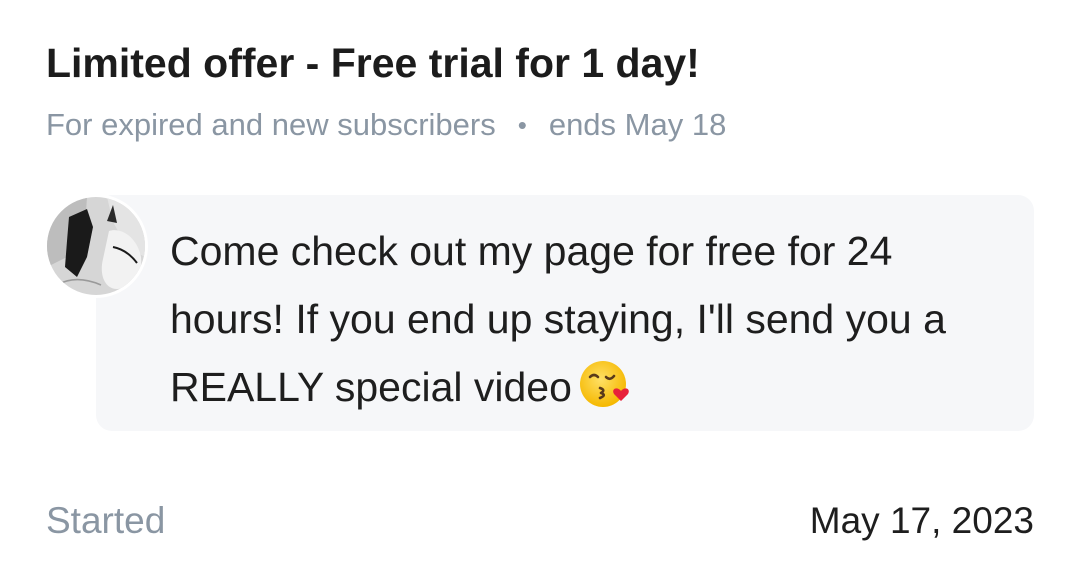 Image resolution: width=1080 pixels, height=572 pixels. I want to click on offer-audience: For expired and new subscribers, so click(271, 124).